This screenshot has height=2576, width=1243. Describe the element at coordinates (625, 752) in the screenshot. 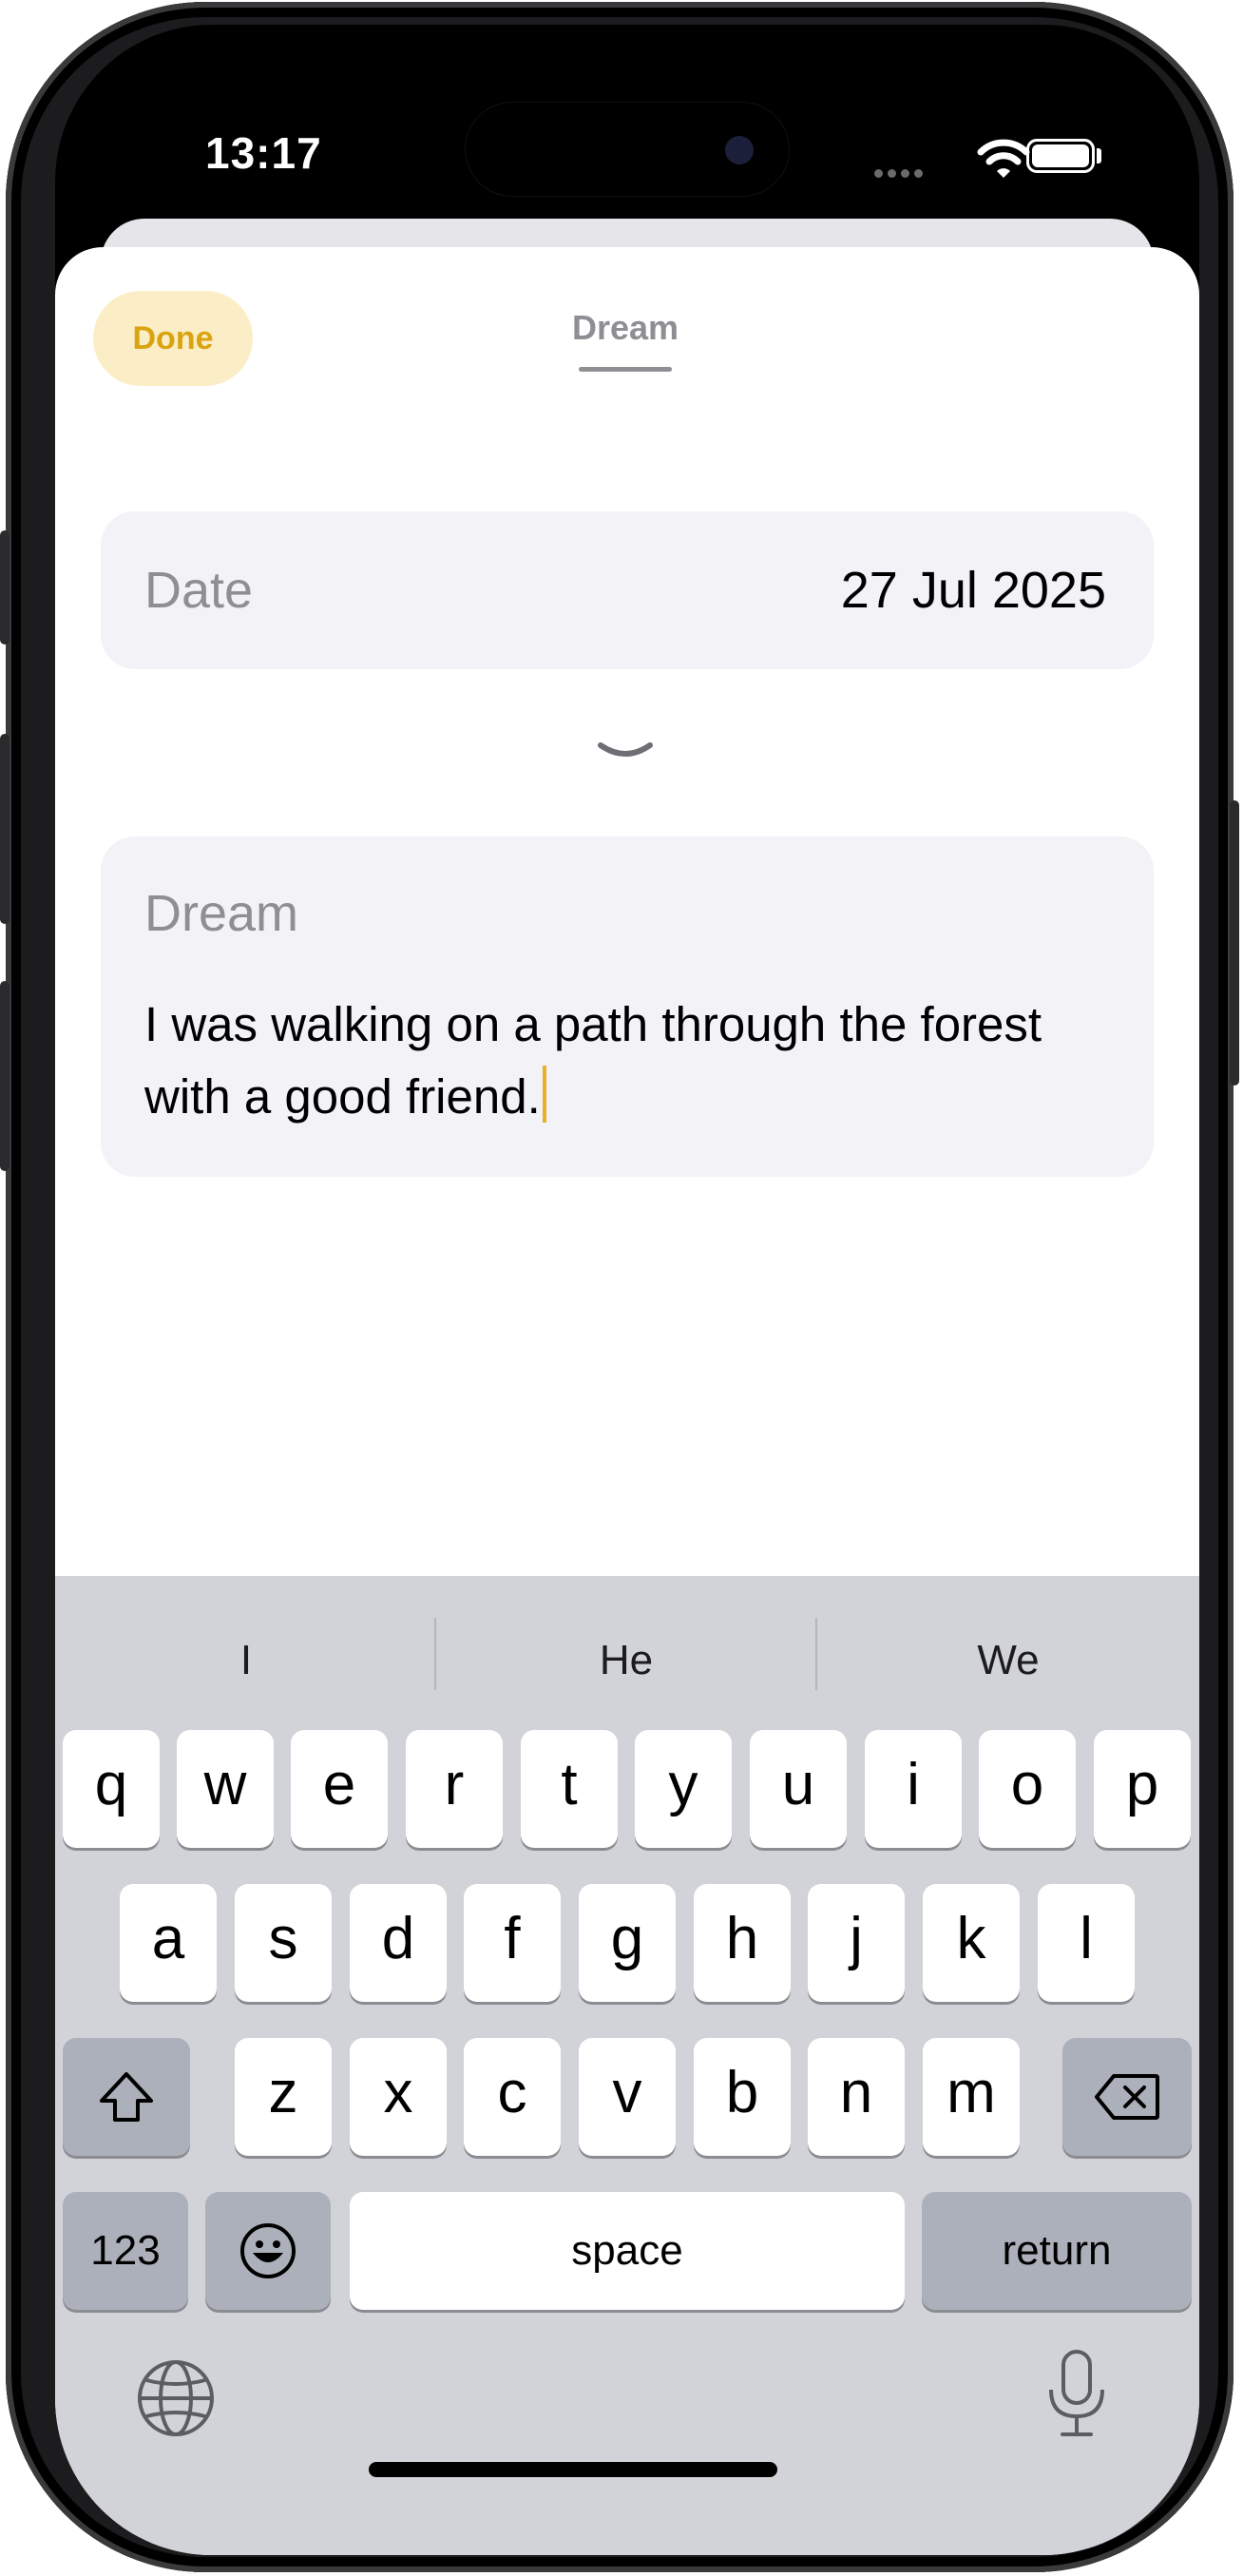

I see `chevron-down-icon` at that location.